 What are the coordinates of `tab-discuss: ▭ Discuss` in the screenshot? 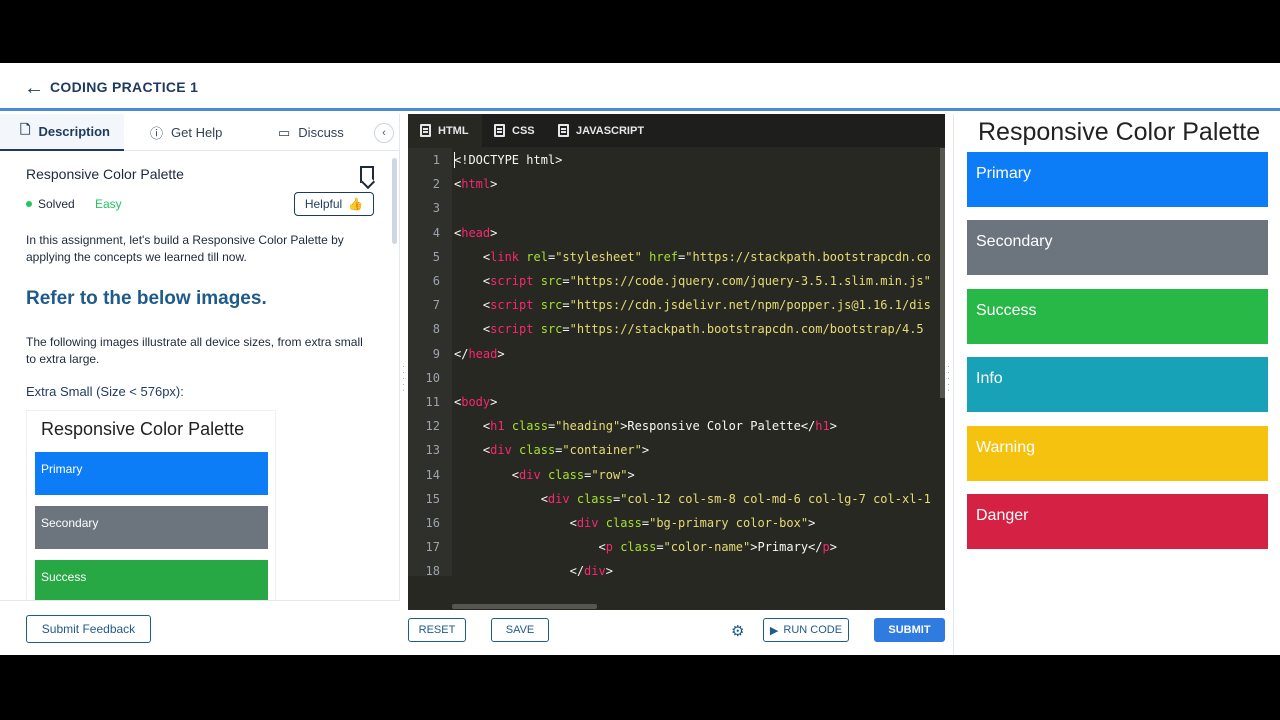 It's located at (311, 132).